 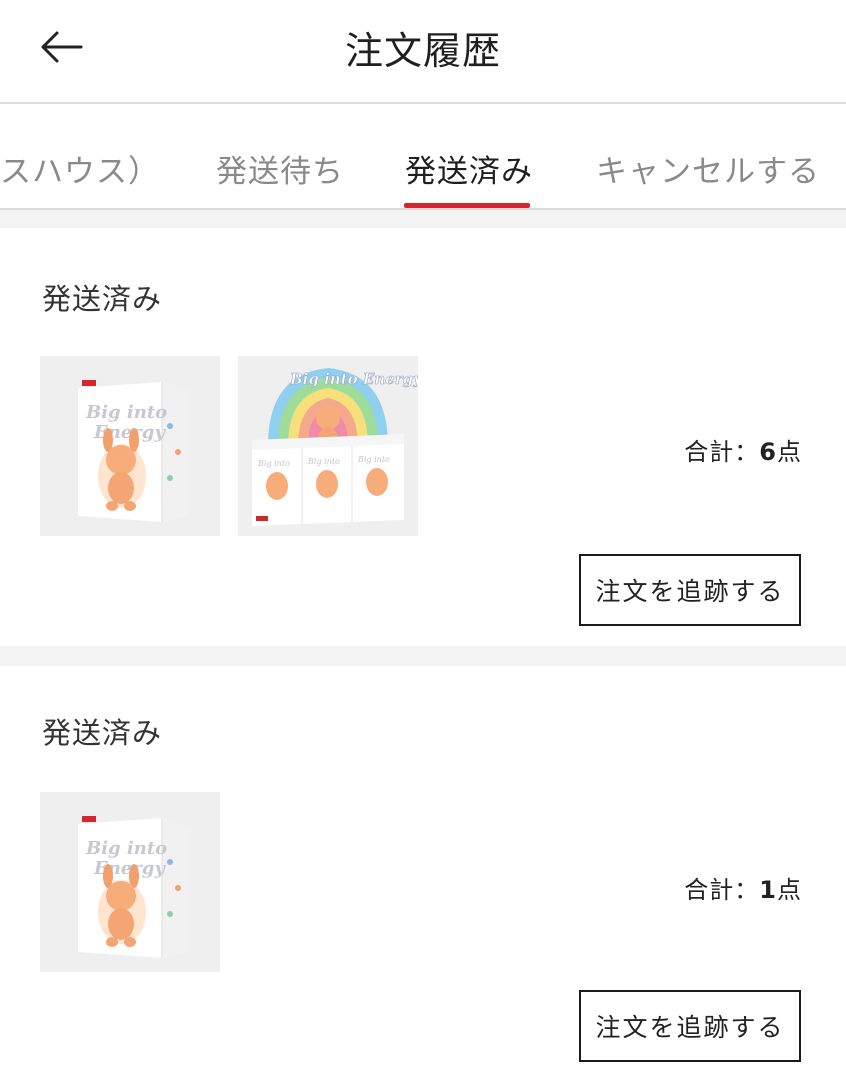 I want to click on tab-cancel: キャンセルする, so click(x=708, y=168).